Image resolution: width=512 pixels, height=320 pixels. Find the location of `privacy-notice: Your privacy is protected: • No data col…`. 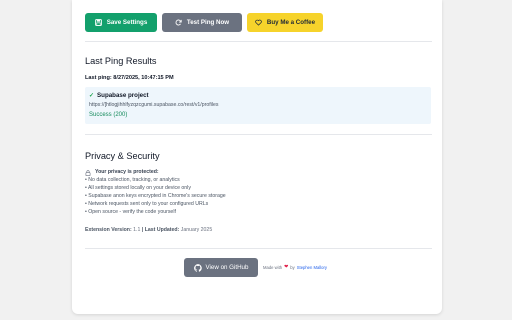

privacy-notice: Your privacy is protected: • No data col… is located at coordinates (155, 192).